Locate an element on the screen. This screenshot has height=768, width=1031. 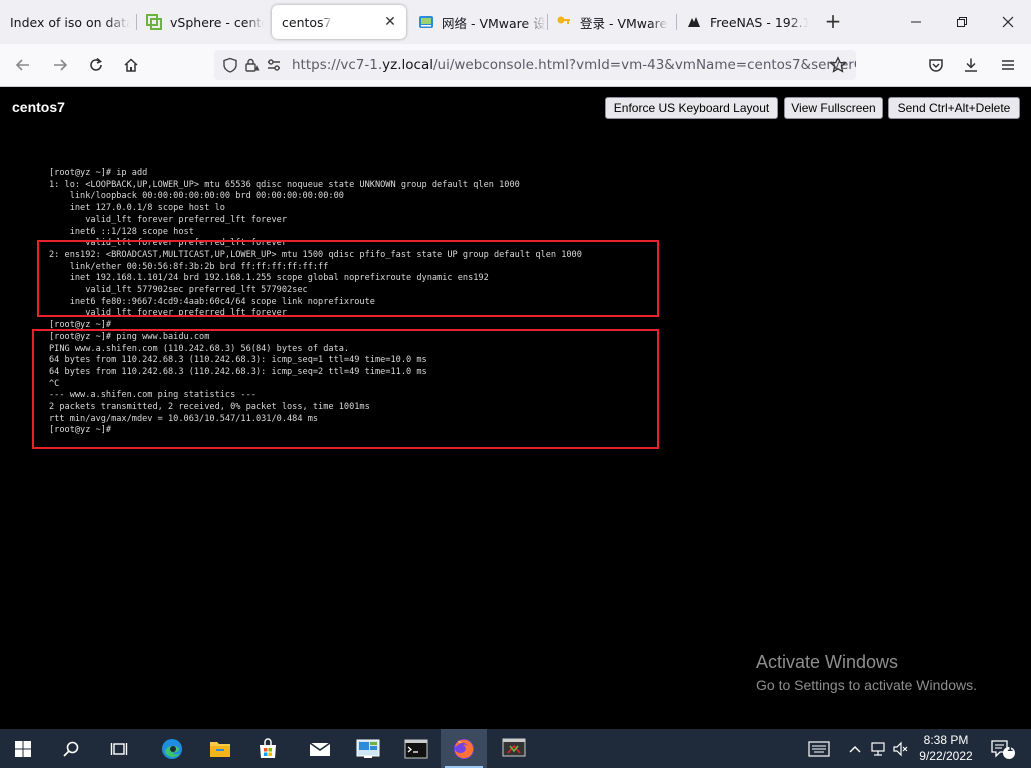
key-icon is located at coordinates (564, 22).